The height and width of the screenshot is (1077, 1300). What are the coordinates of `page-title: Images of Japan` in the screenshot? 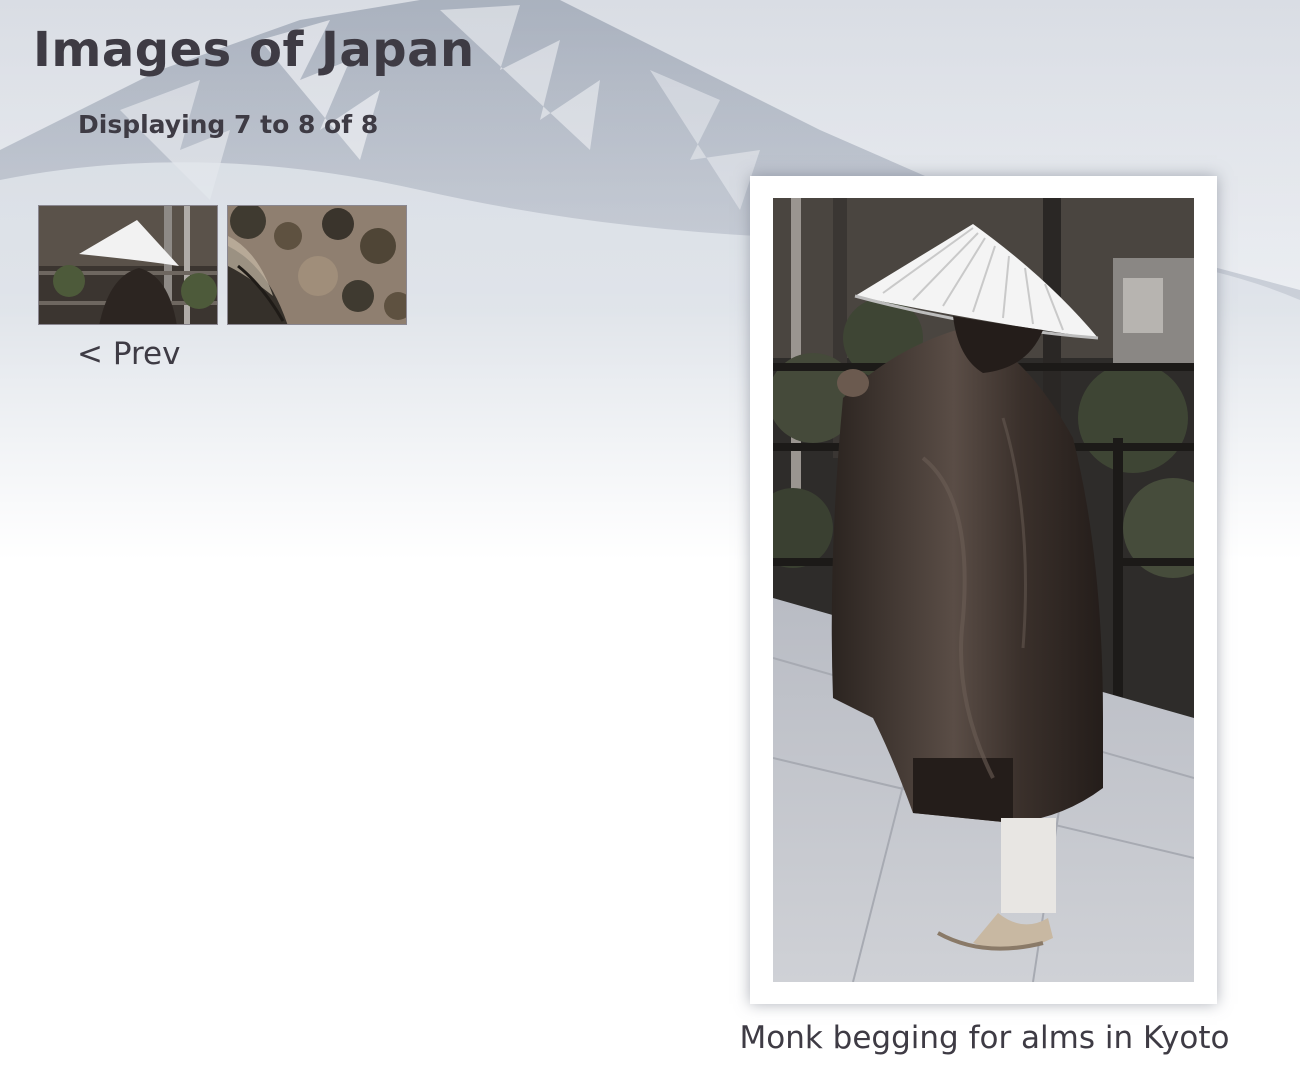 It's located at (254, 50).